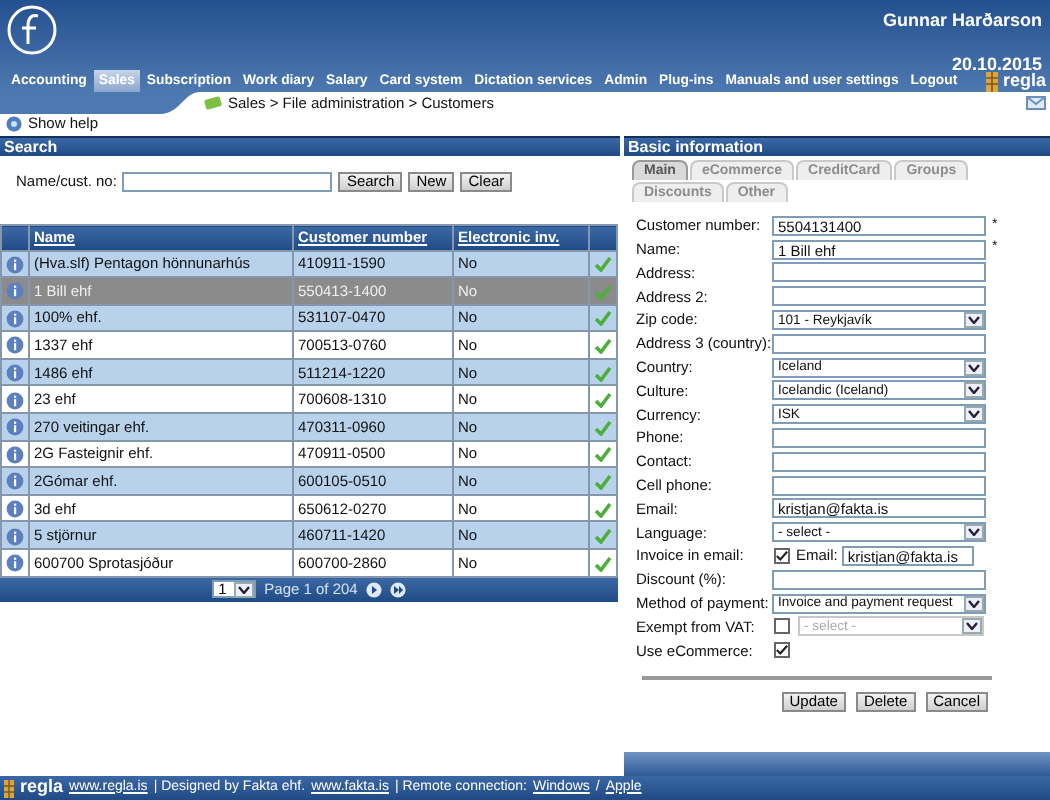 This screenshot has height=800, width=1050. I want to click on mail-icon, so click(1036, 102).